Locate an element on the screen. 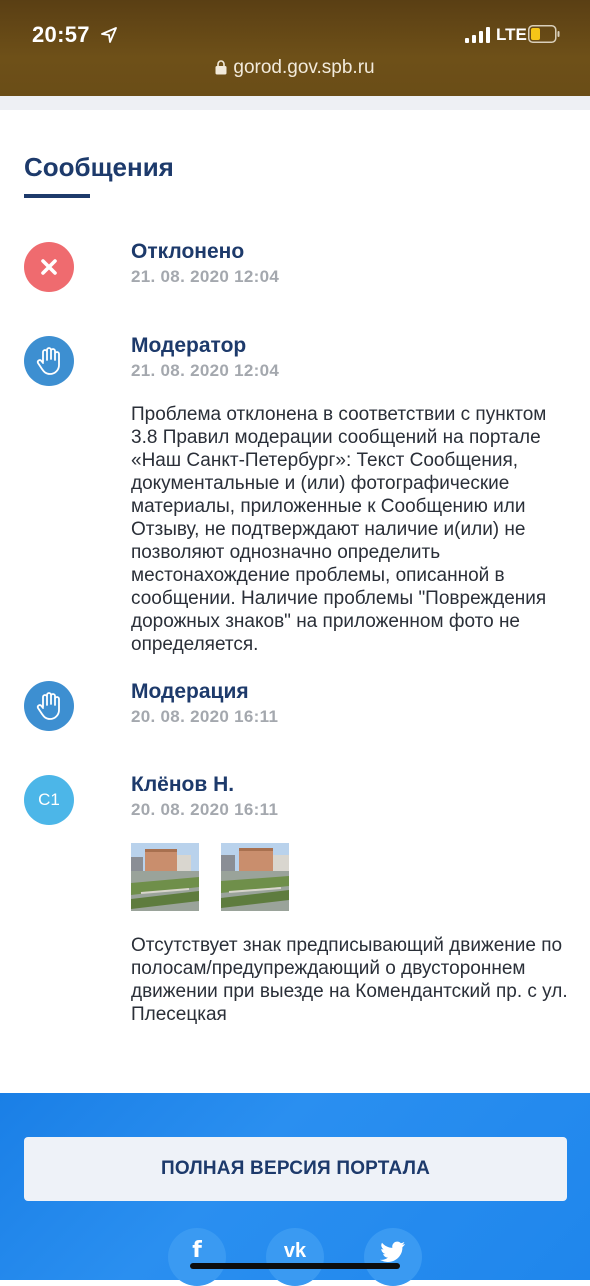 The height and width of the screenshot is (1286, 590). user-avatar: С1 is located at coordinates (49, 800).